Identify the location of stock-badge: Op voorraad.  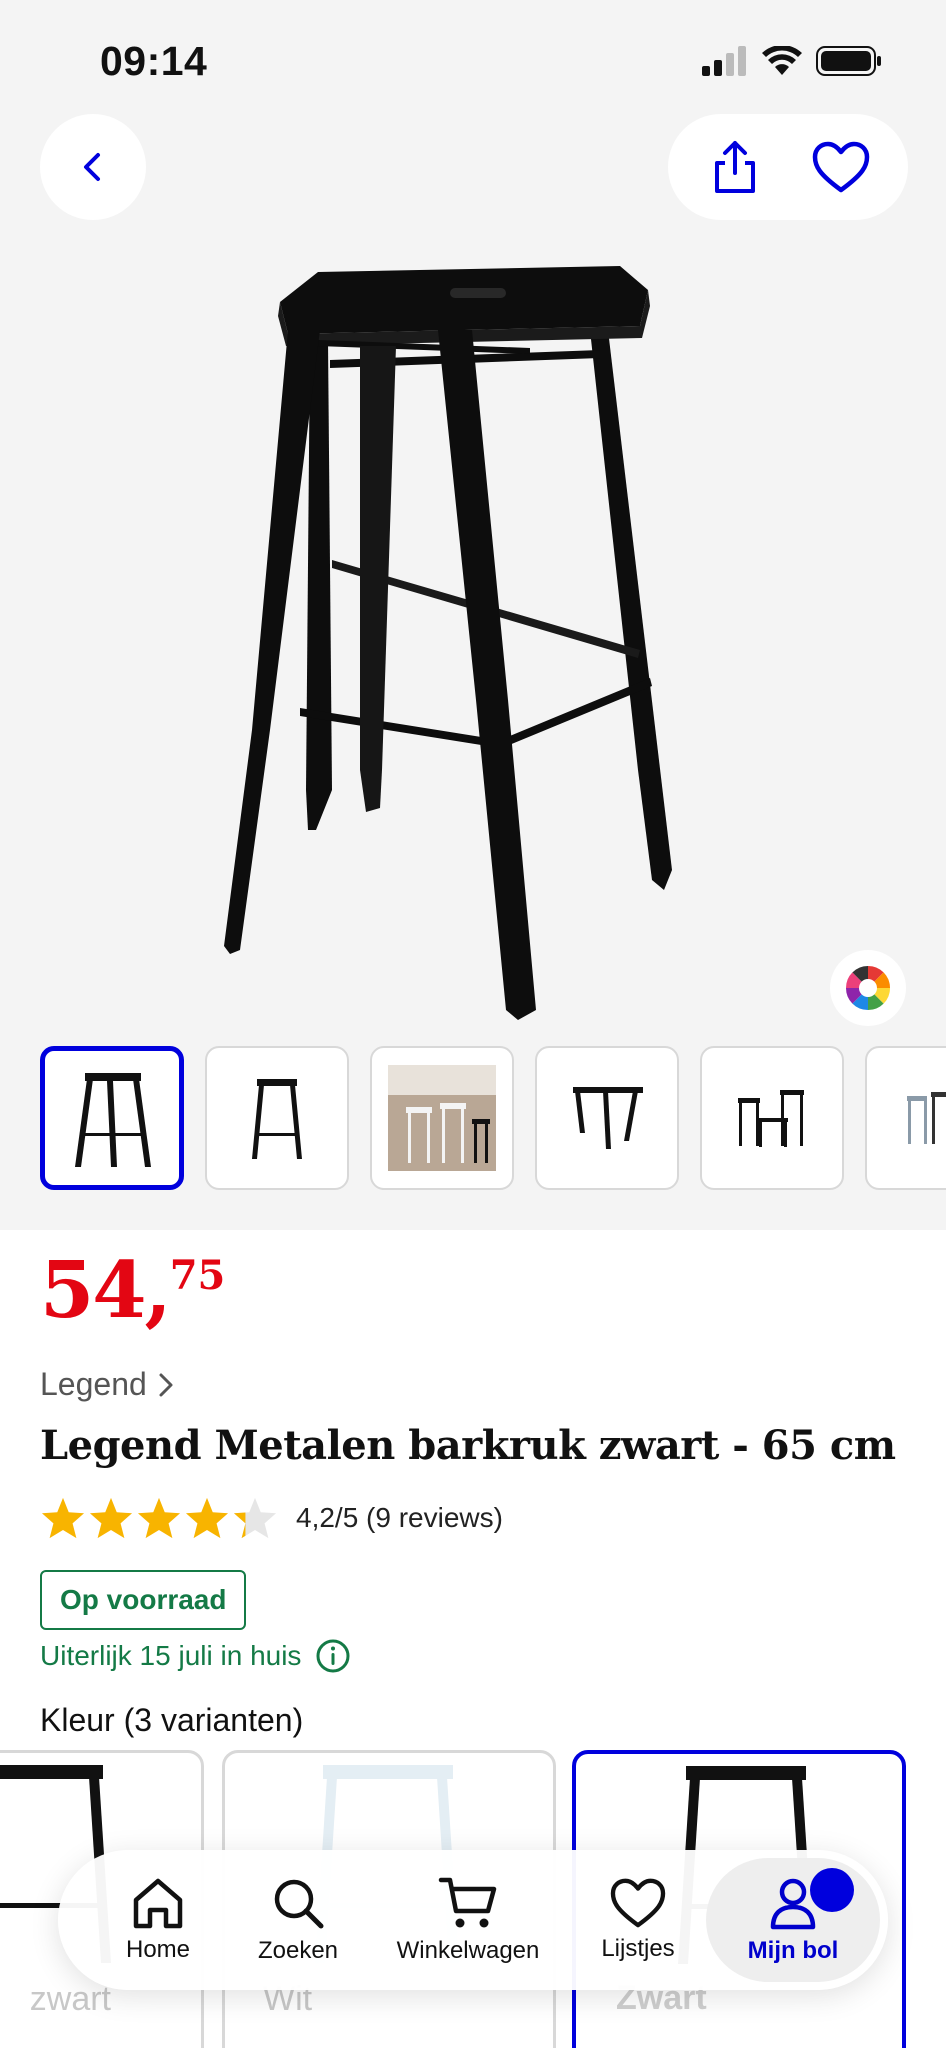
(143, 1600).